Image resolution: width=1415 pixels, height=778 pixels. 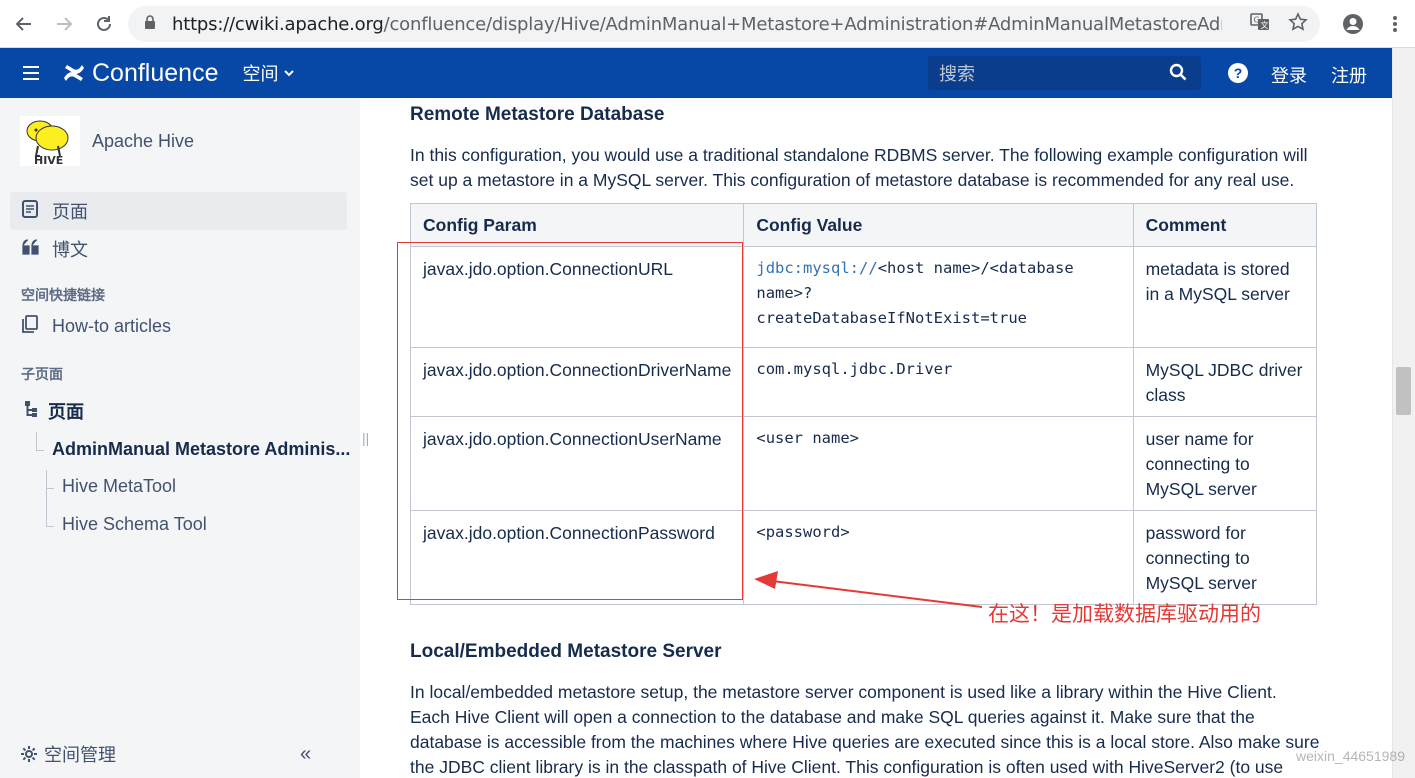 What do you see at coordinates (1403, 391) in the screenshot?
I see `scrollbar-thumb` at bounding box center [1403, 391].